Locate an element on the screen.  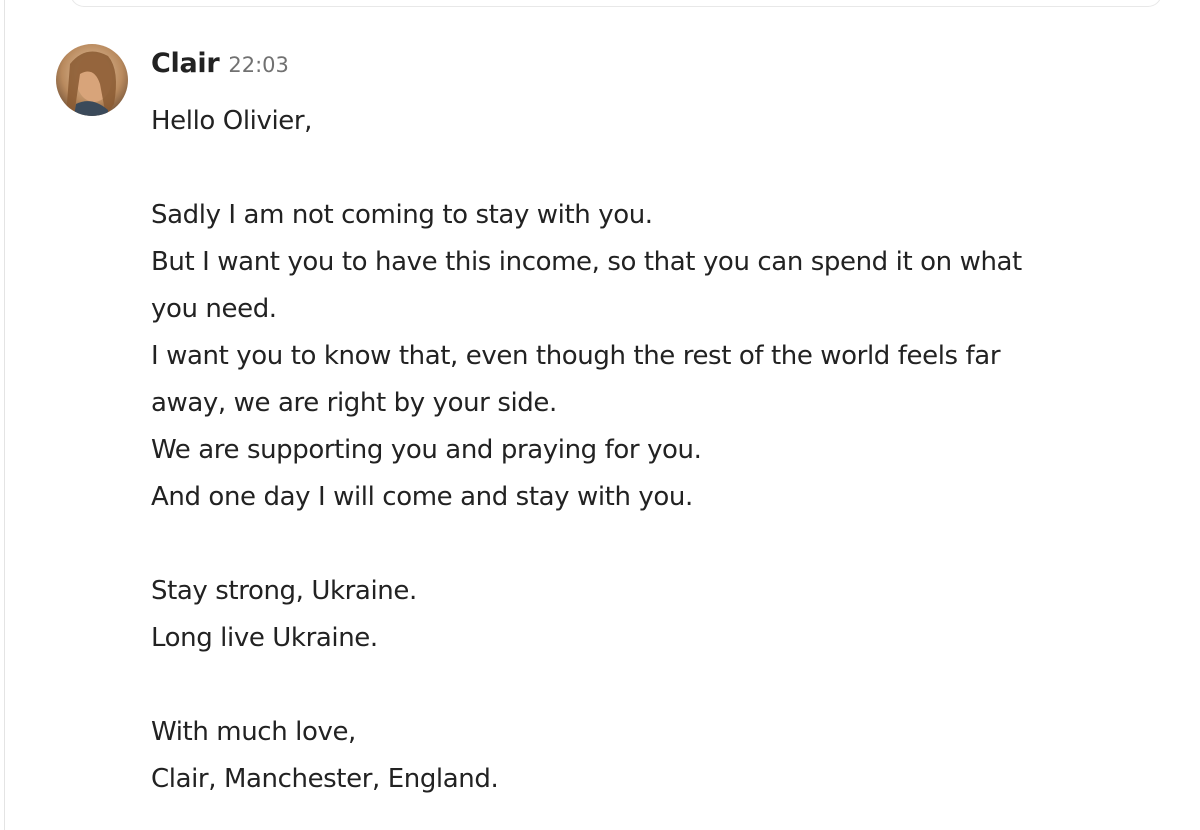
sender-name: Clair is located at coordinates (185, 63).